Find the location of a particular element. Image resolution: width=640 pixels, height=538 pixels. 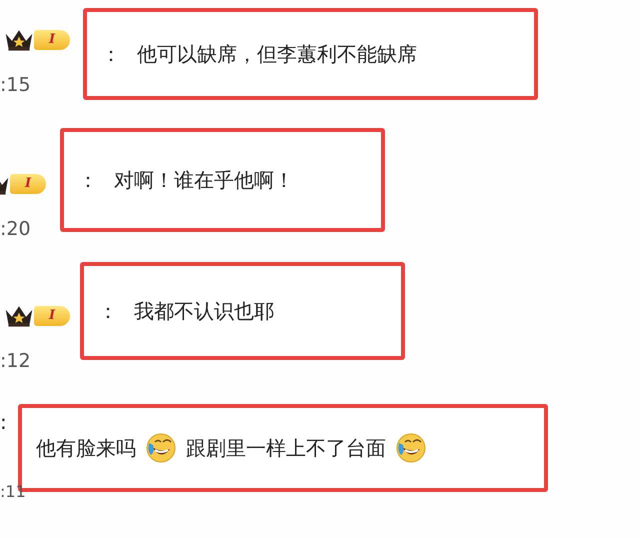

comment-time: :11 is located at coordinates (13, 491).